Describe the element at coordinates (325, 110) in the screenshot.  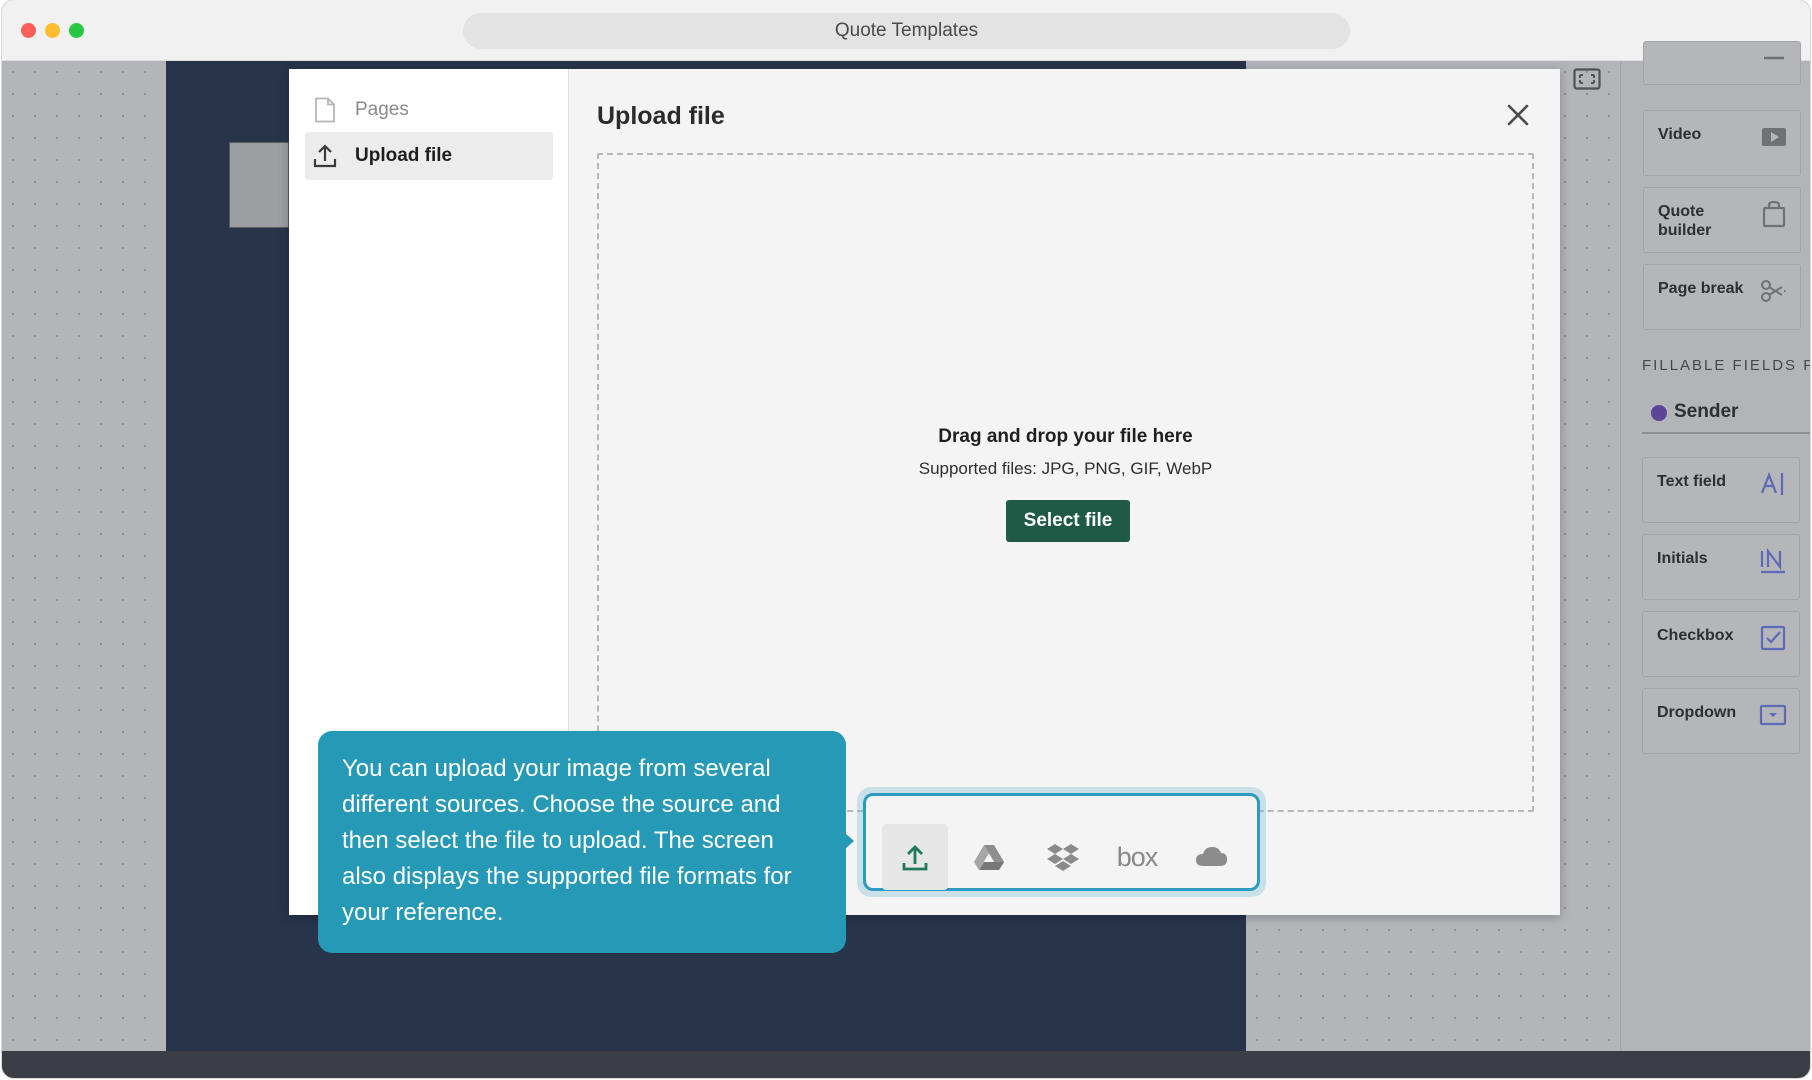
I see `page-icon` at that location.